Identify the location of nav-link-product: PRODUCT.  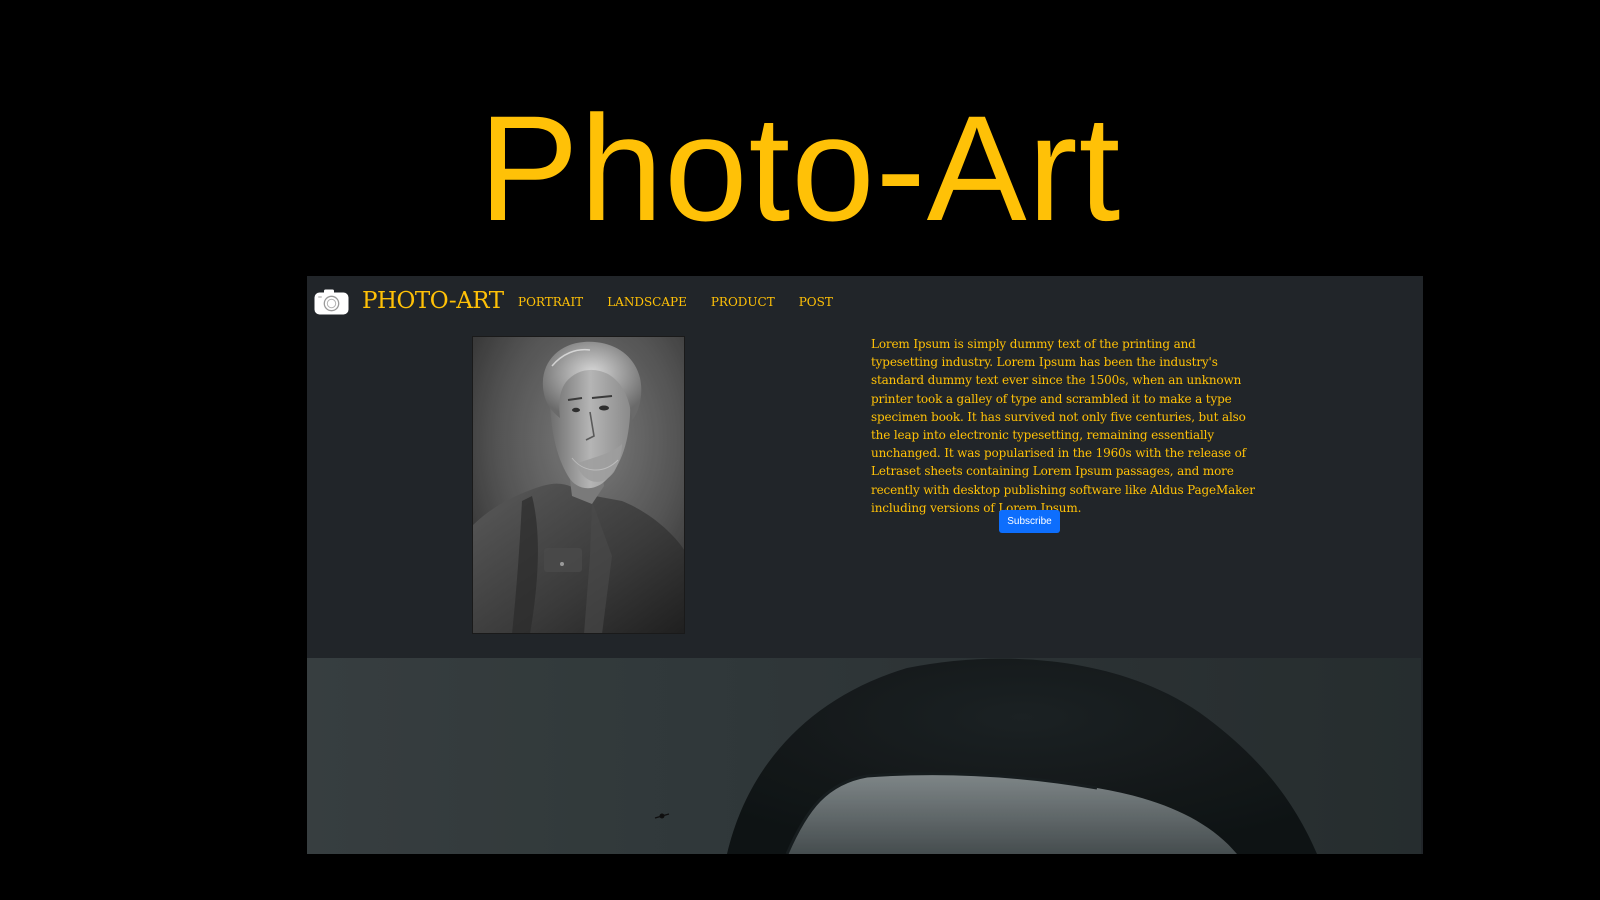
(743, 302).